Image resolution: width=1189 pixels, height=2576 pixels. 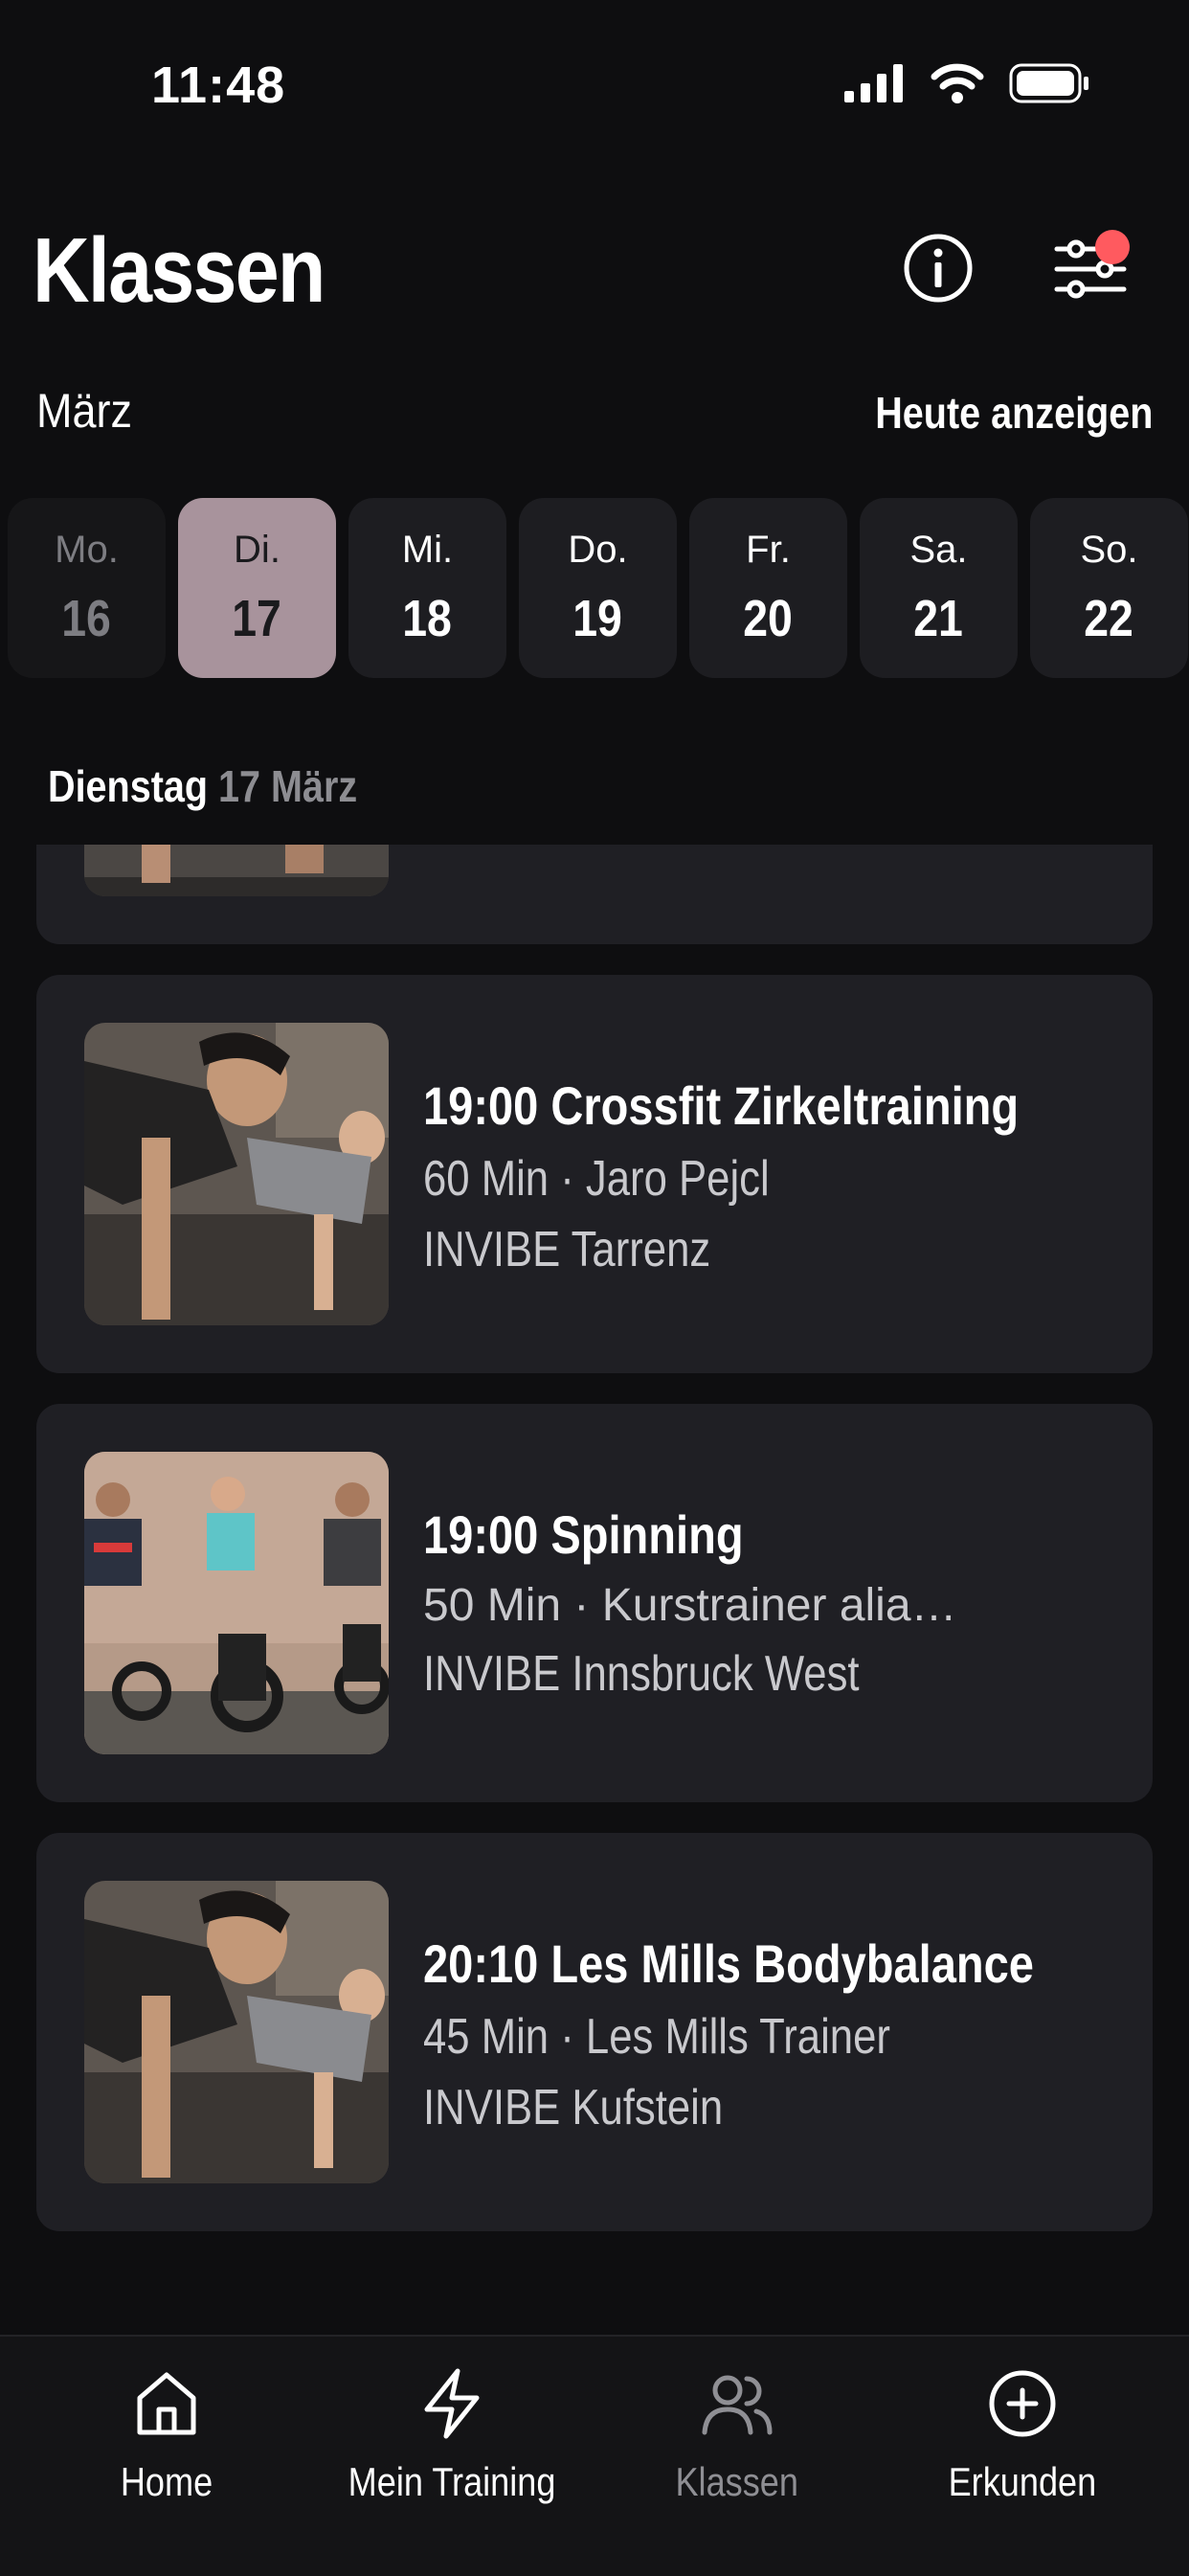 I want to click on show-today-button: Heute anzeigen, so click(x=1014, y=413).